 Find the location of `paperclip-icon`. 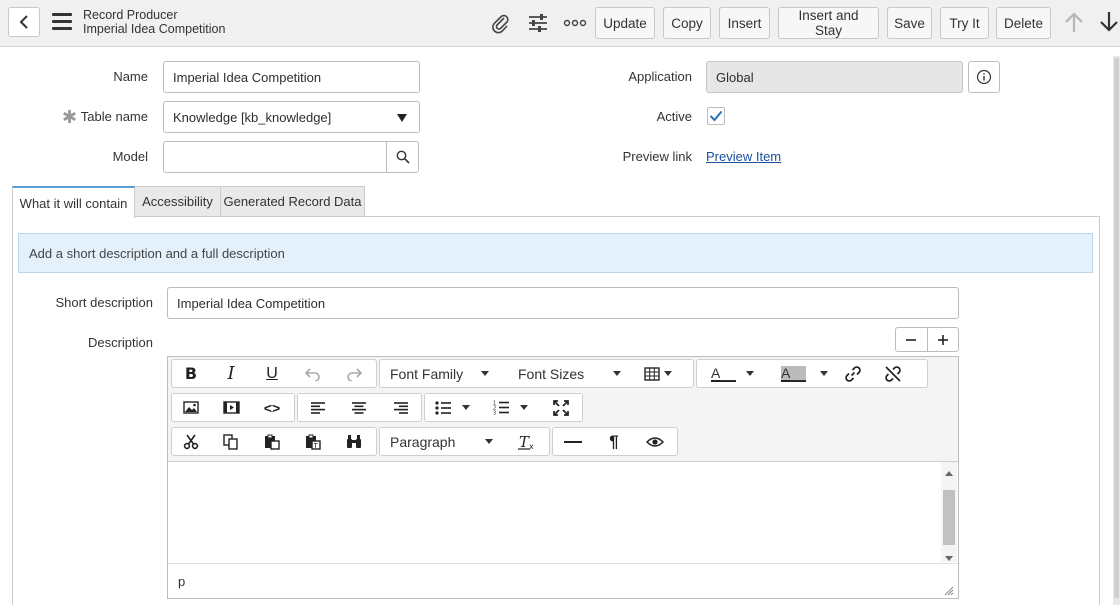

paperclip-icon is located at coordinates (500, 23).